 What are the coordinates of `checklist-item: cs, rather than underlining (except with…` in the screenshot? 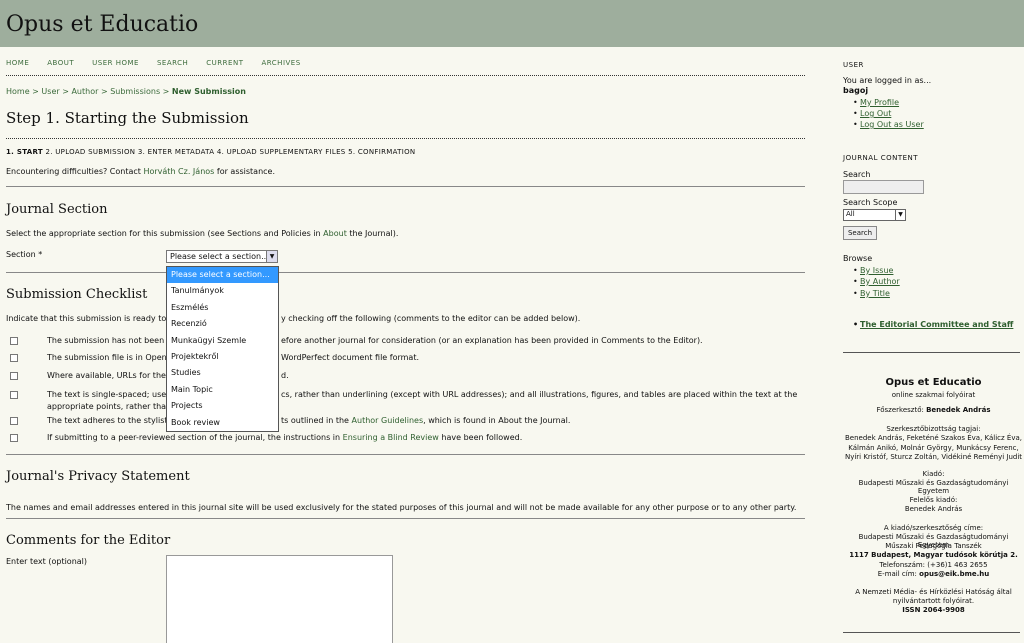 It's located at (539, 394).